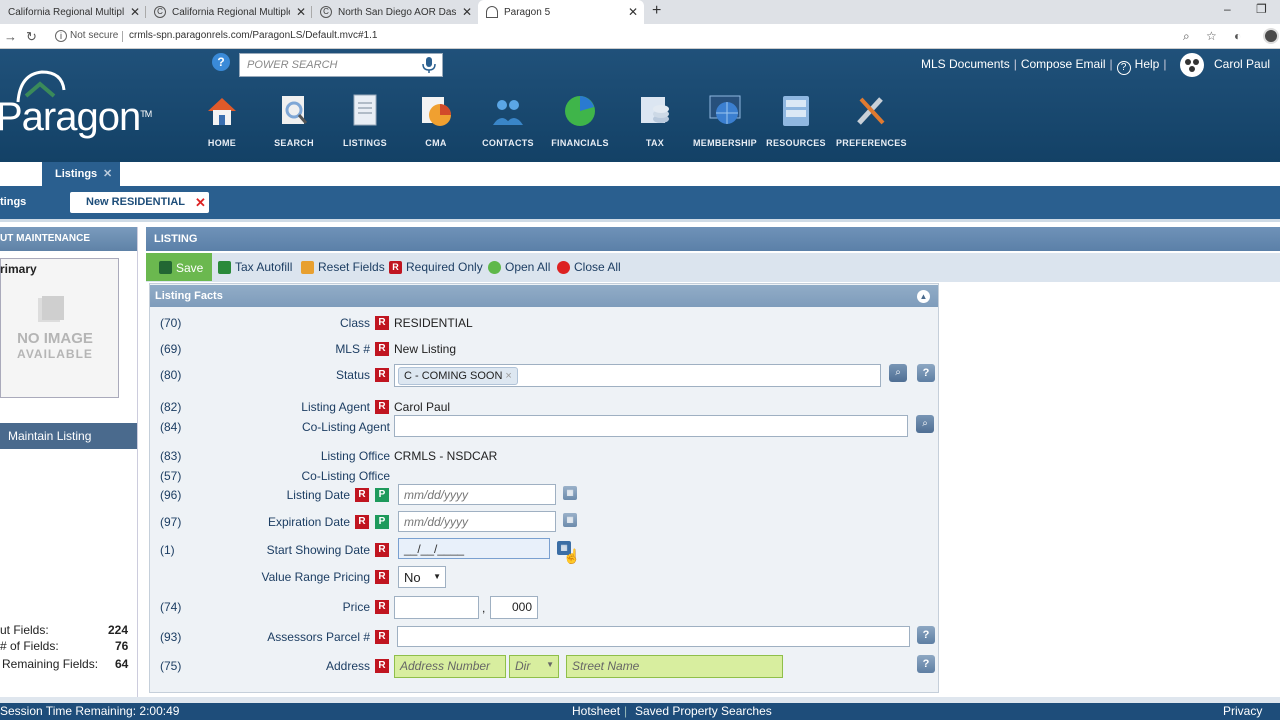 The height and width of the screenshot is (720, 1280). I want to click on chevron-down-icon: ▼, so click(550, 664).